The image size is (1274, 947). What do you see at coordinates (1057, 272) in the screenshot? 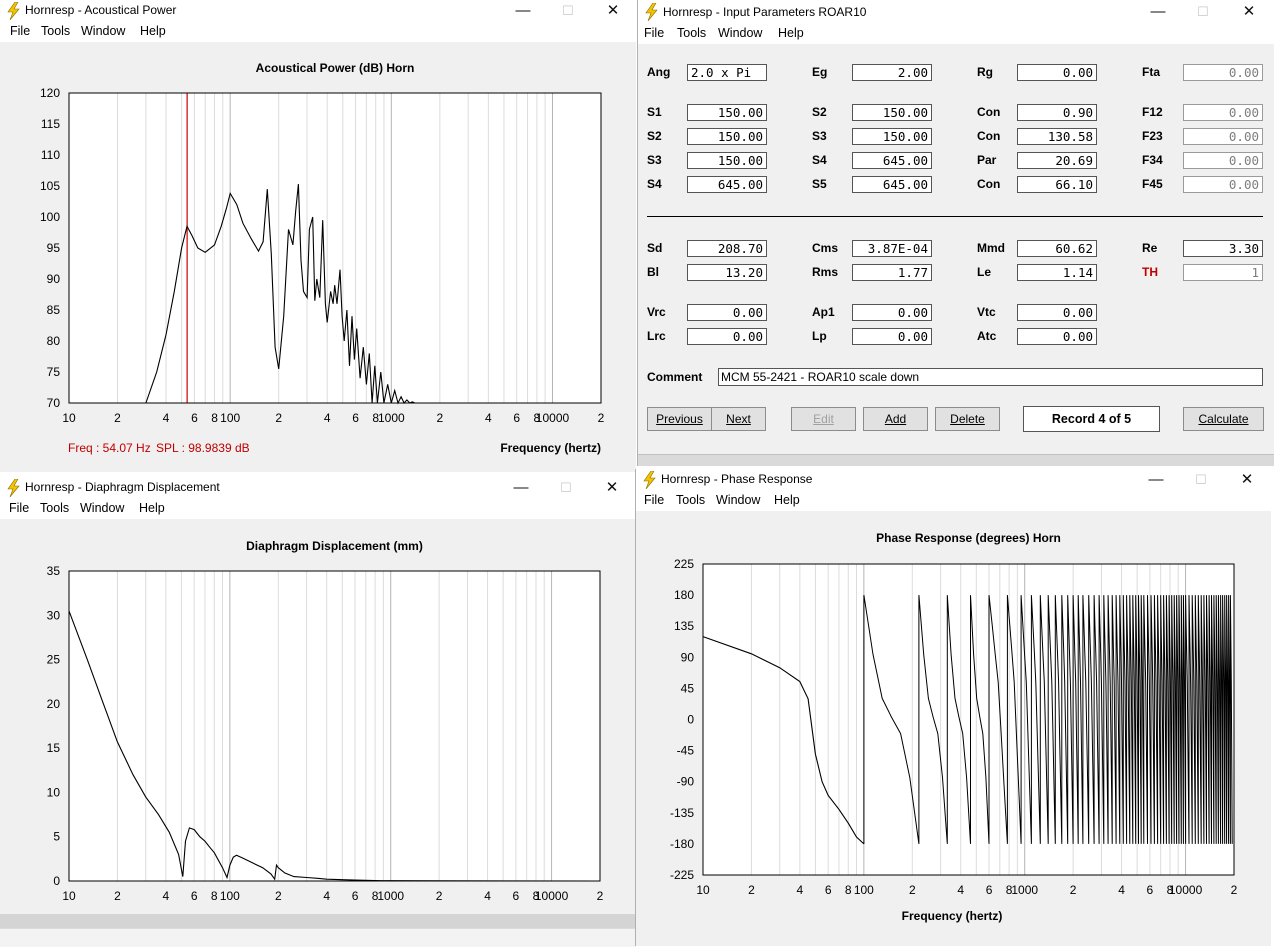
I see `param-field-le: 1.14` at bounding box center [1057, 272].